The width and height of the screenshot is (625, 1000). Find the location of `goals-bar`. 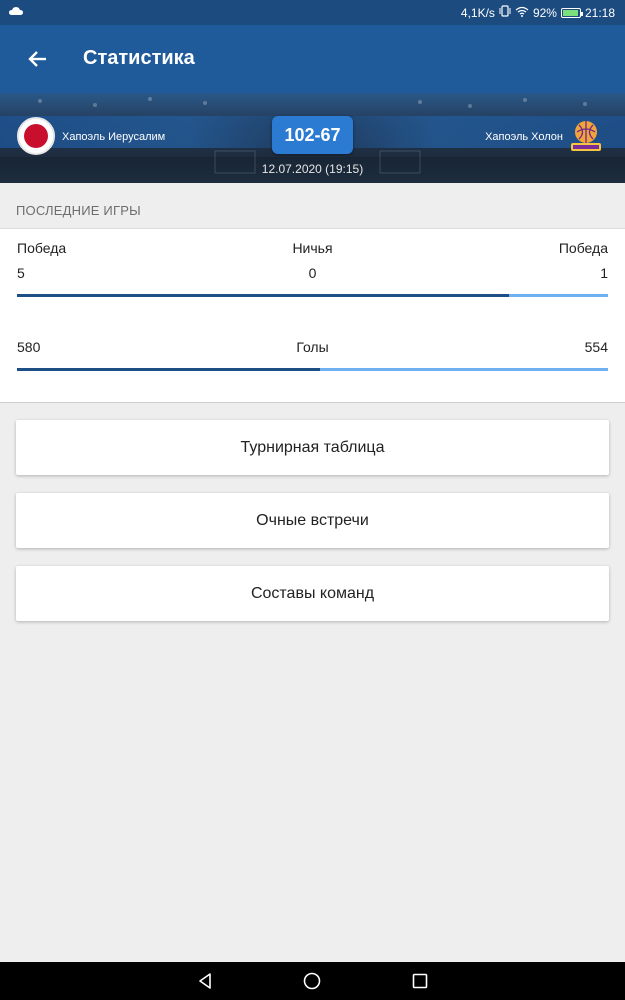

goals-bar is located at coordinates (312, 369).